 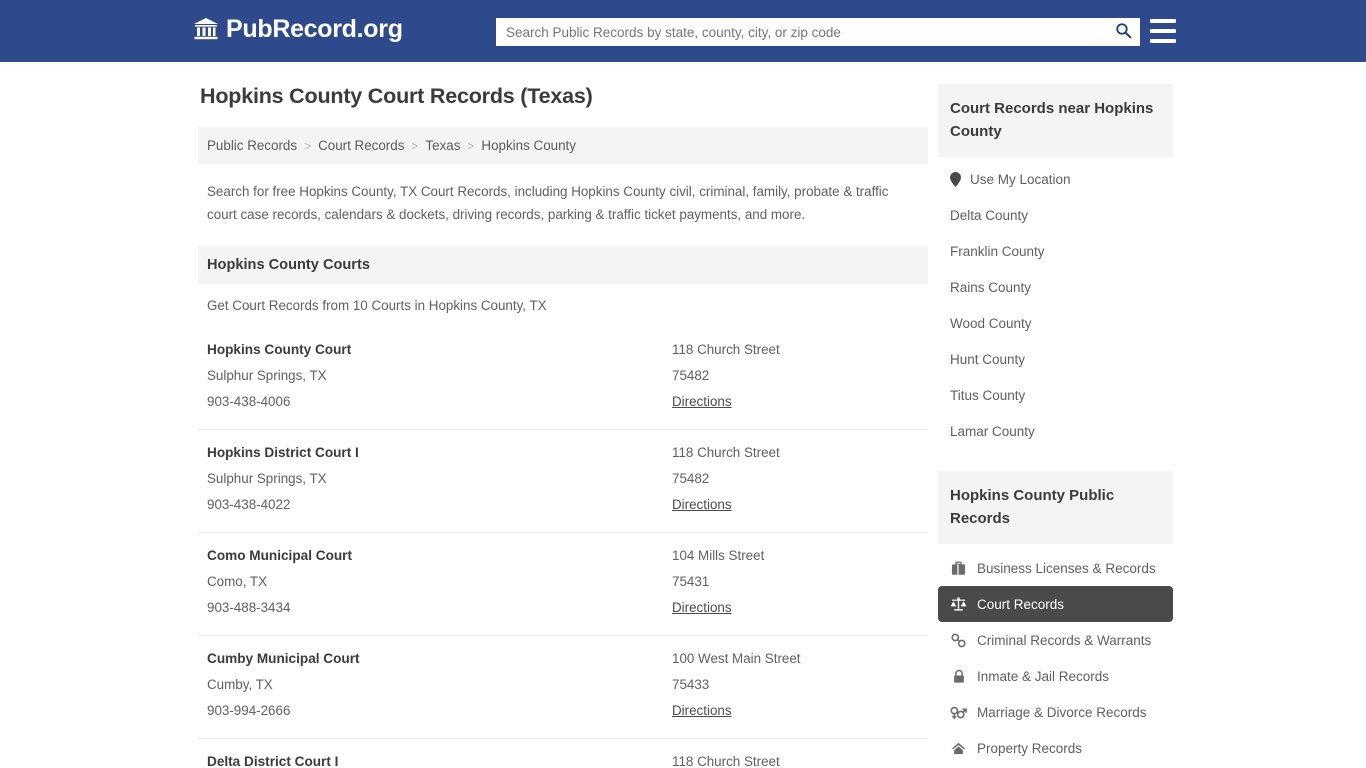 I want to click on court-address-block: 104 Mills Street 75431 Directions, so click(x=795, y=582).